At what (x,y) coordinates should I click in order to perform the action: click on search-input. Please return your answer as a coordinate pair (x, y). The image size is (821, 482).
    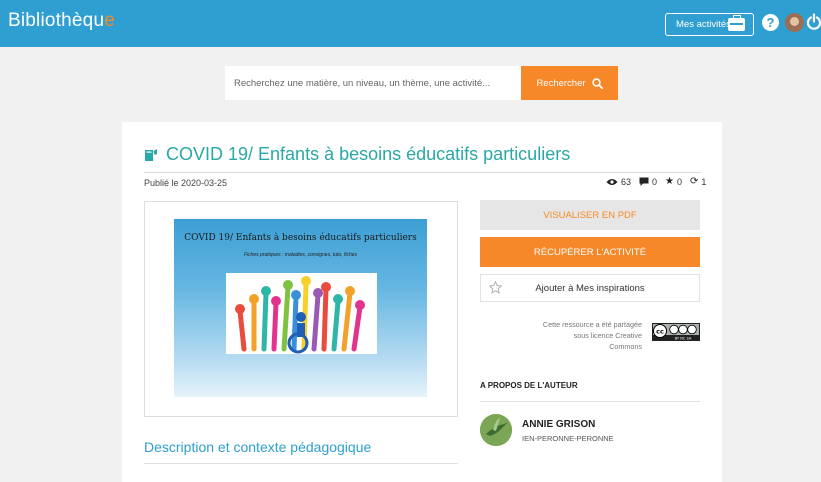
    Looking at the image, I should click on (373, 83).